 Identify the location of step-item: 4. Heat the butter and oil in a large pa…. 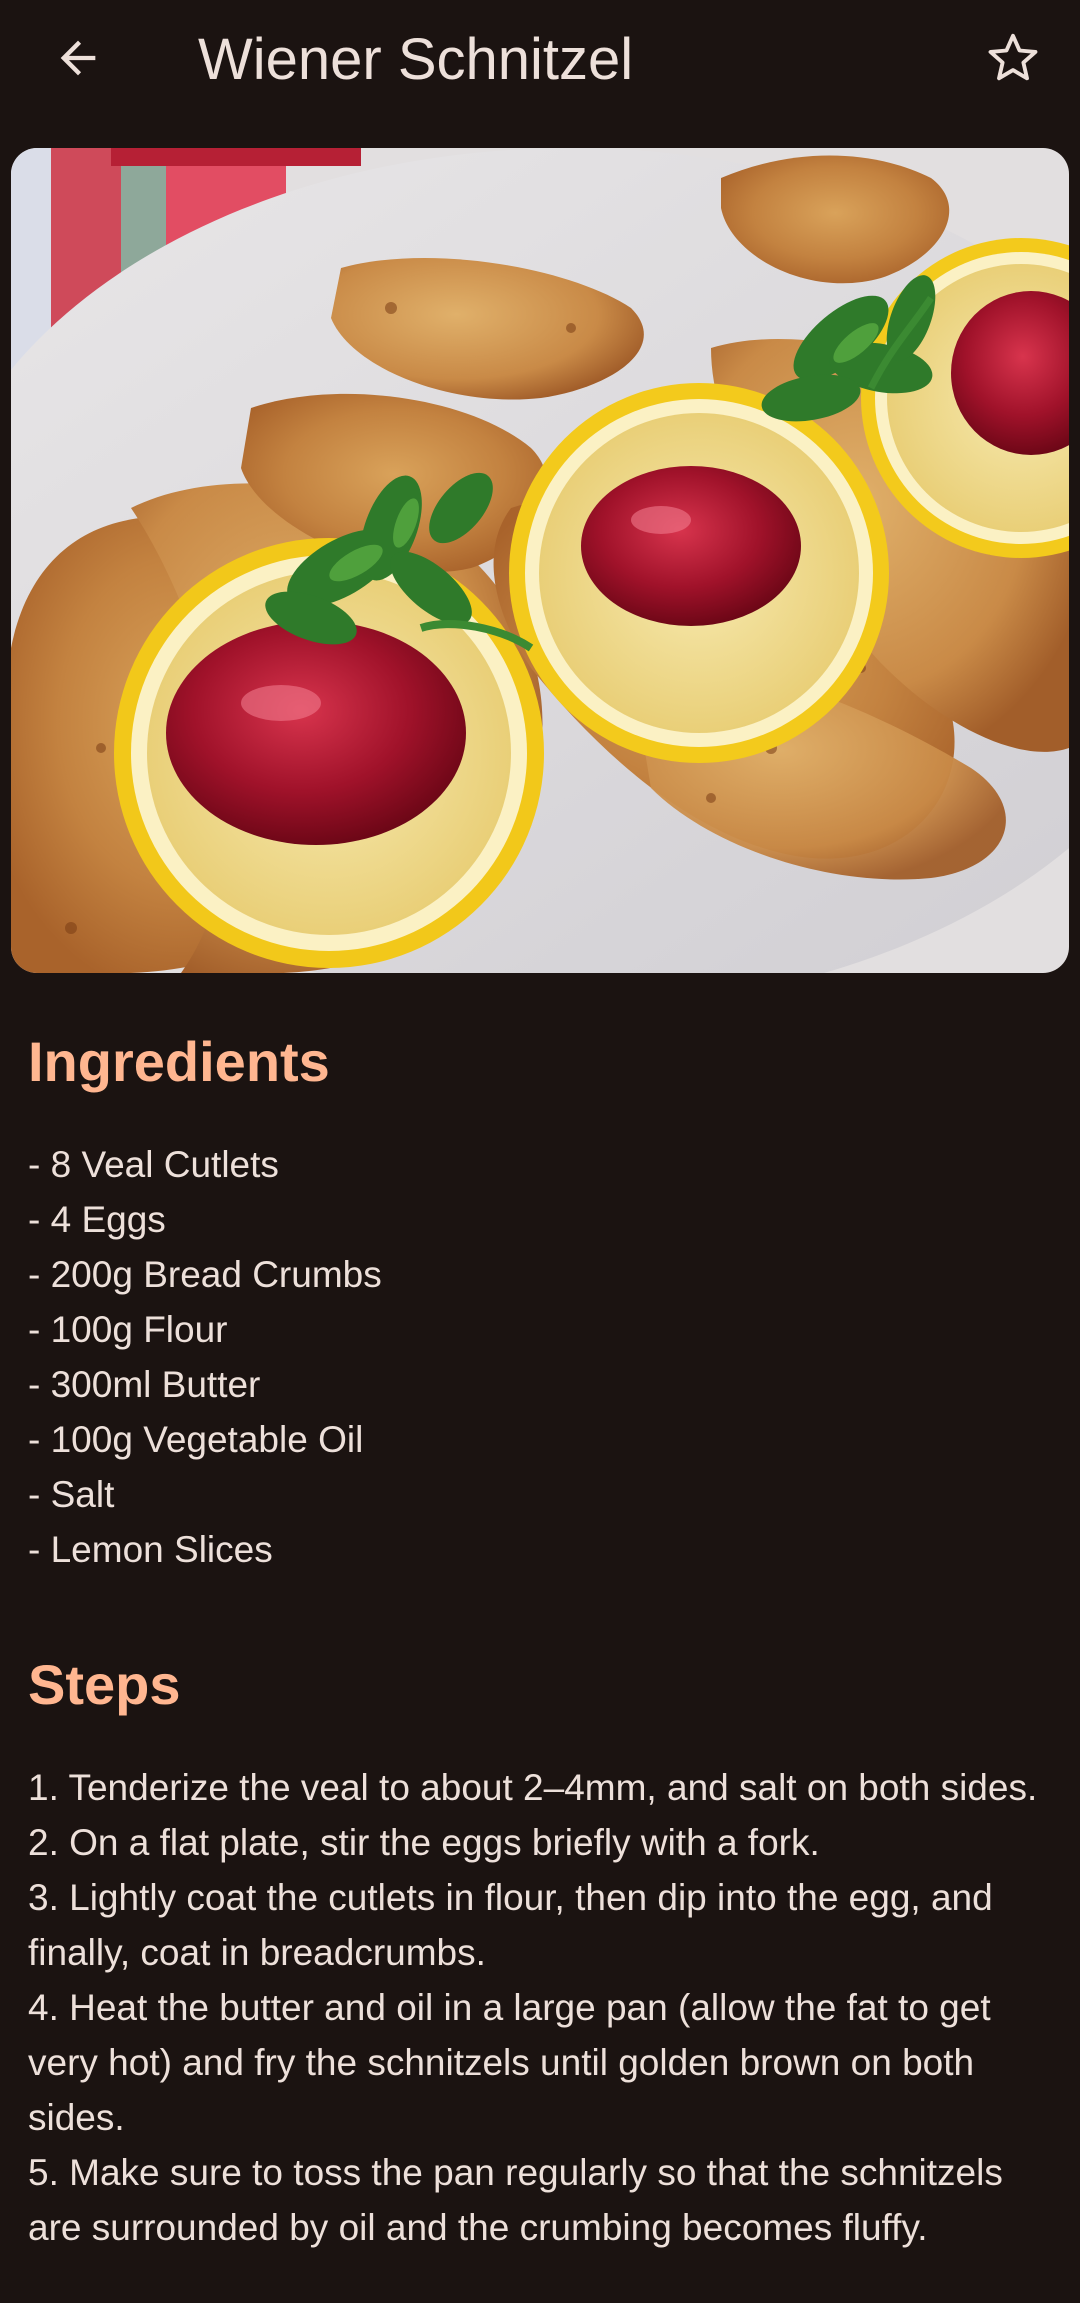
(509, 2062).